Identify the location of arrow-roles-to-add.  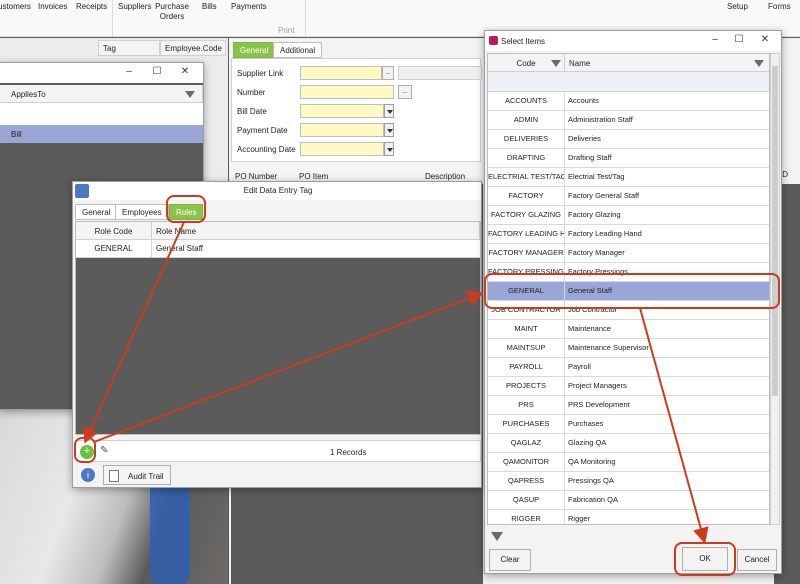
(134, 332).